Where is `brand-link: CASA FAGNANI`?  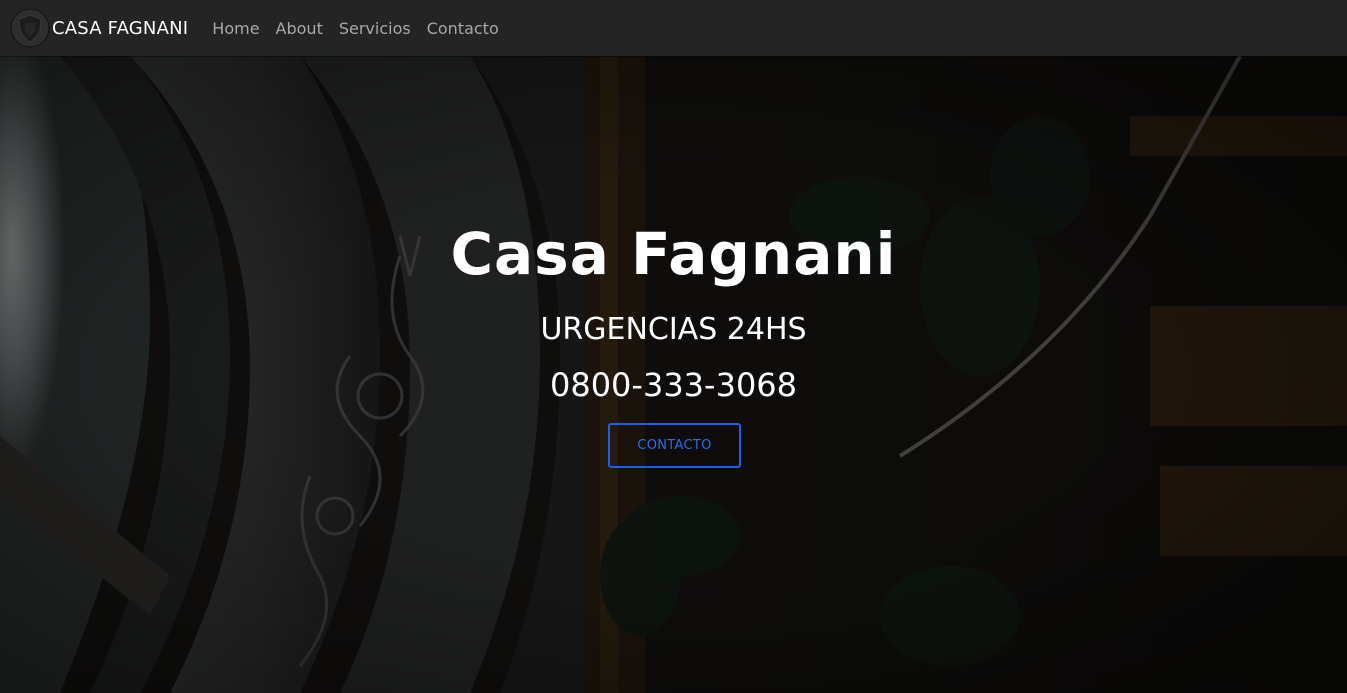 brand-link: CASA FAGNANI is located at coordinates (111, 28).